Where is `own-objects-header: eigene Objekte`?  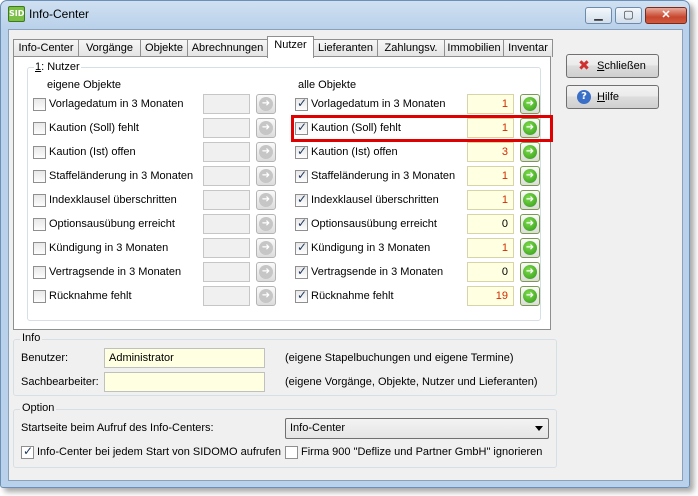
own-objects-header: eigene Objekte is located at coordinates (84, 85).